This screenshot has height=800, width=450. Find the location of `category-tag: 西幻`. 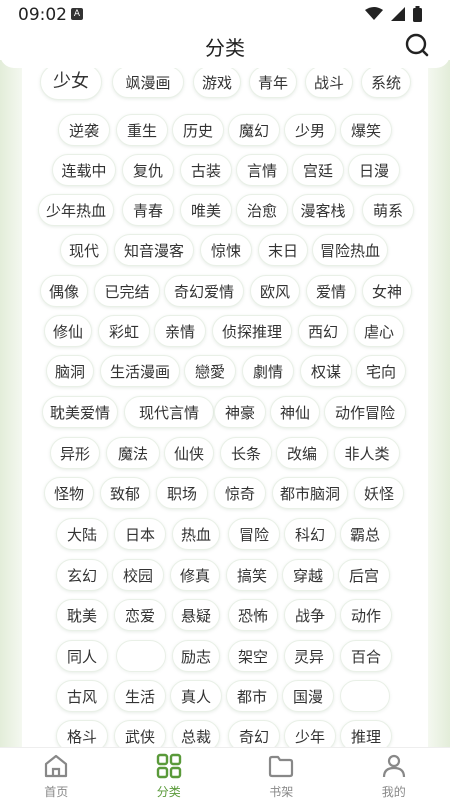

category-tag: 西幻 is located at coordinates (323, 331).